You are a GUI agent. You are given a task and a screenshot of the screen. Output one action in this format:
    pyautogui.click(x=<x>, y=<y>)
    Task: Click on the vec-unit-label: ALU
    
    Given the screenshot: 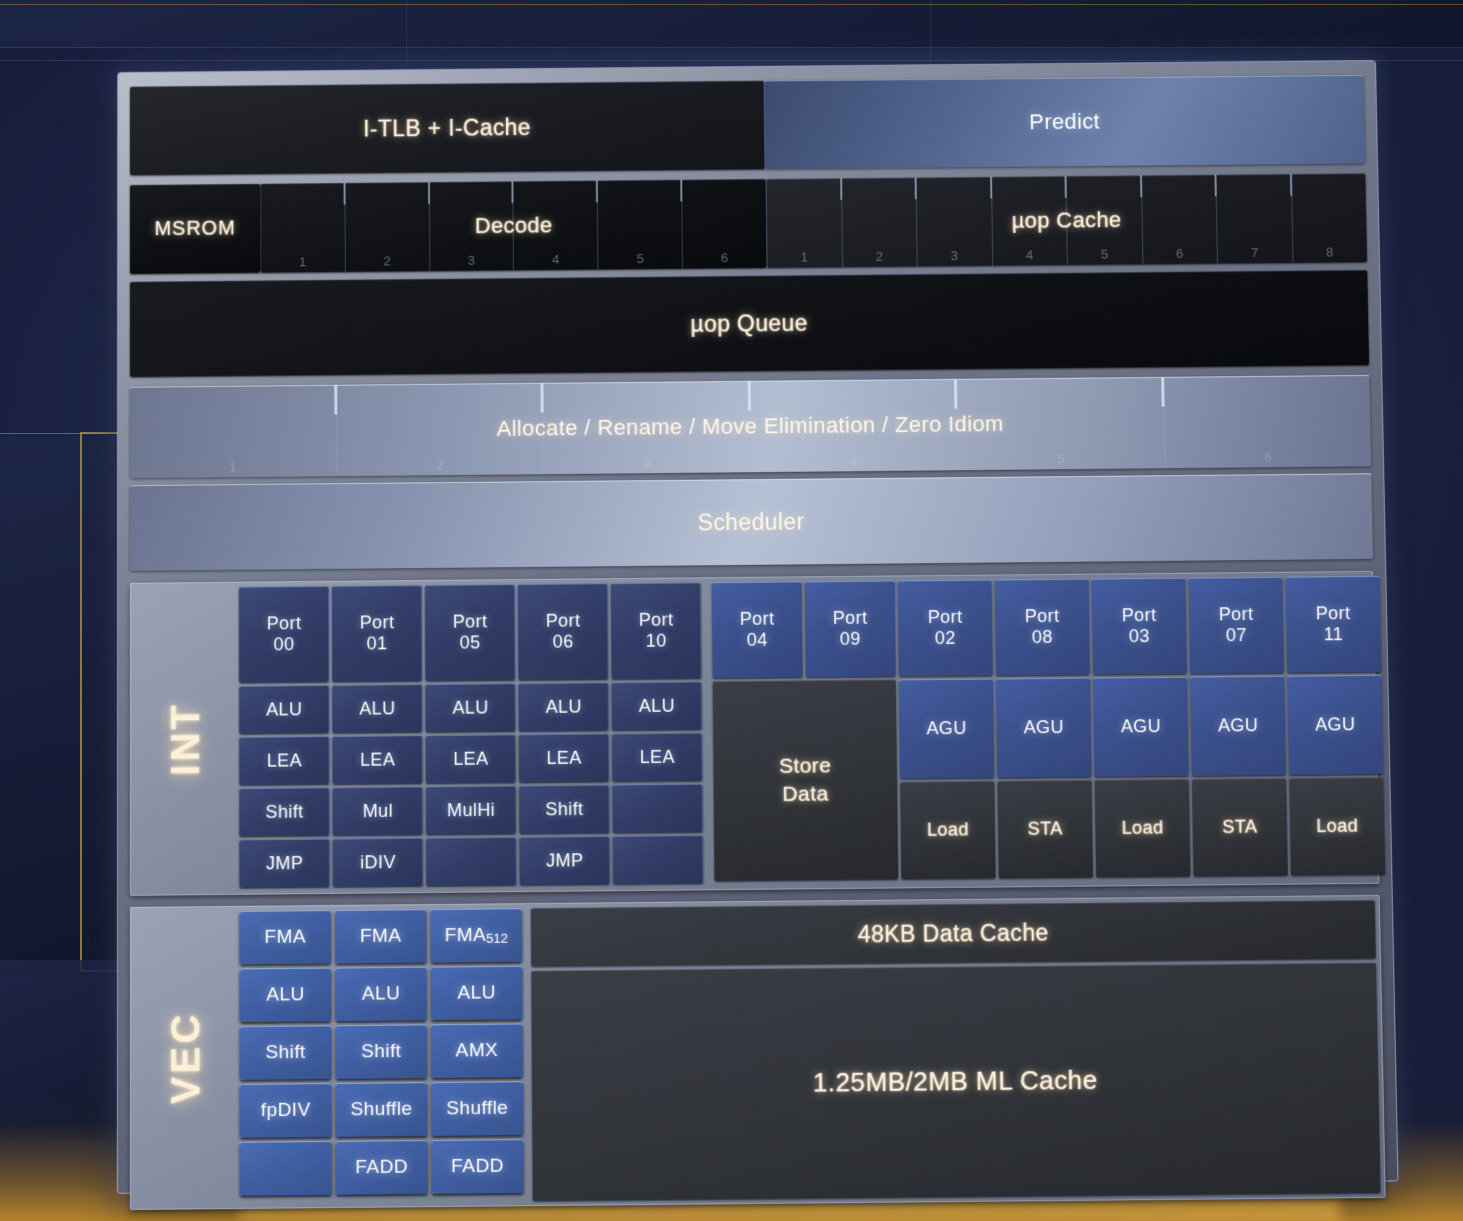 What is the action you would take?
    pyautogui.click(x=285, y=994)
    